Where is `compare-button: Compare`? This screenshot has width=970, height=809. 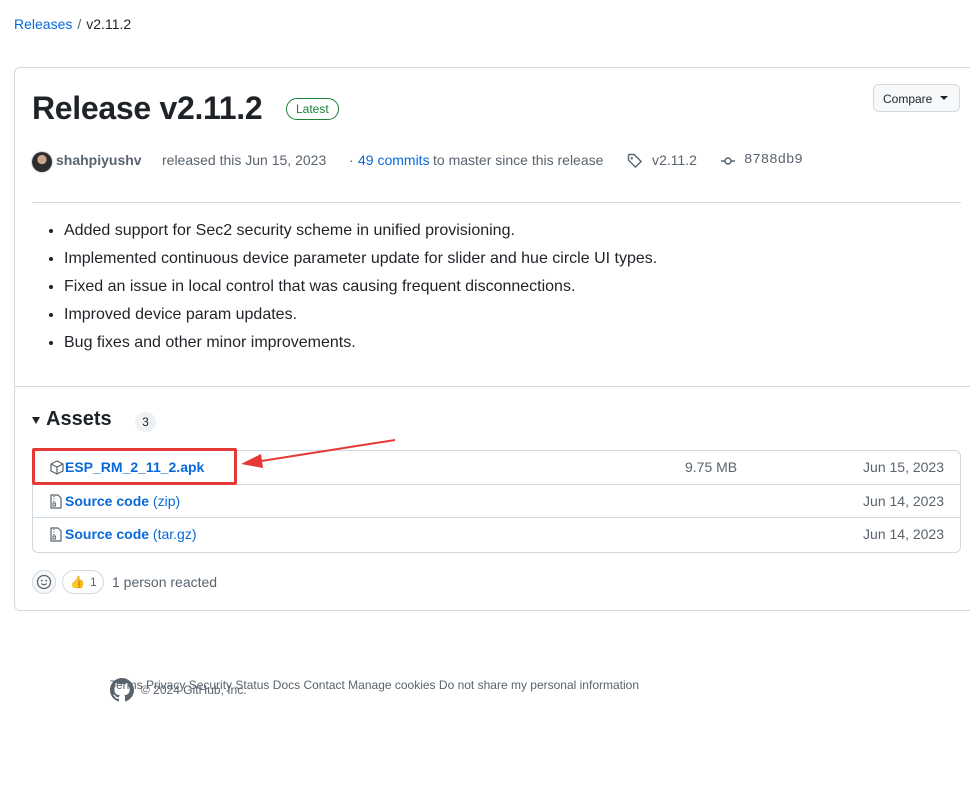
compare-button: Compare is located at coordinates (916, 98).